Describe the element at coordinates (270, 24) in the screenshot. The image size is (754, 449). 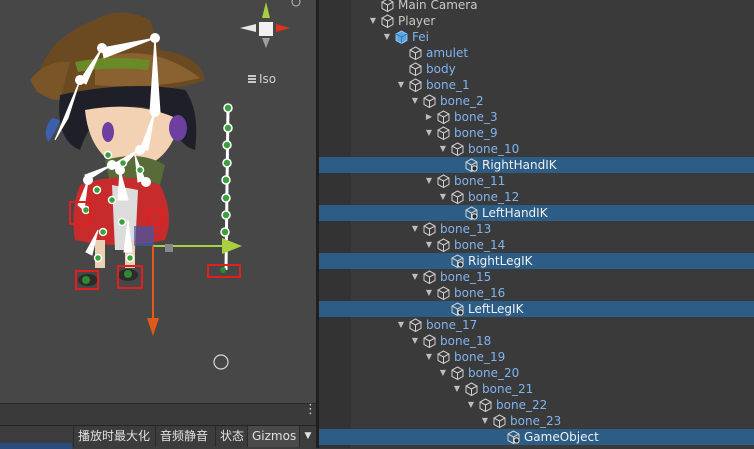
I see `gizmo-axis-icon` at that location.